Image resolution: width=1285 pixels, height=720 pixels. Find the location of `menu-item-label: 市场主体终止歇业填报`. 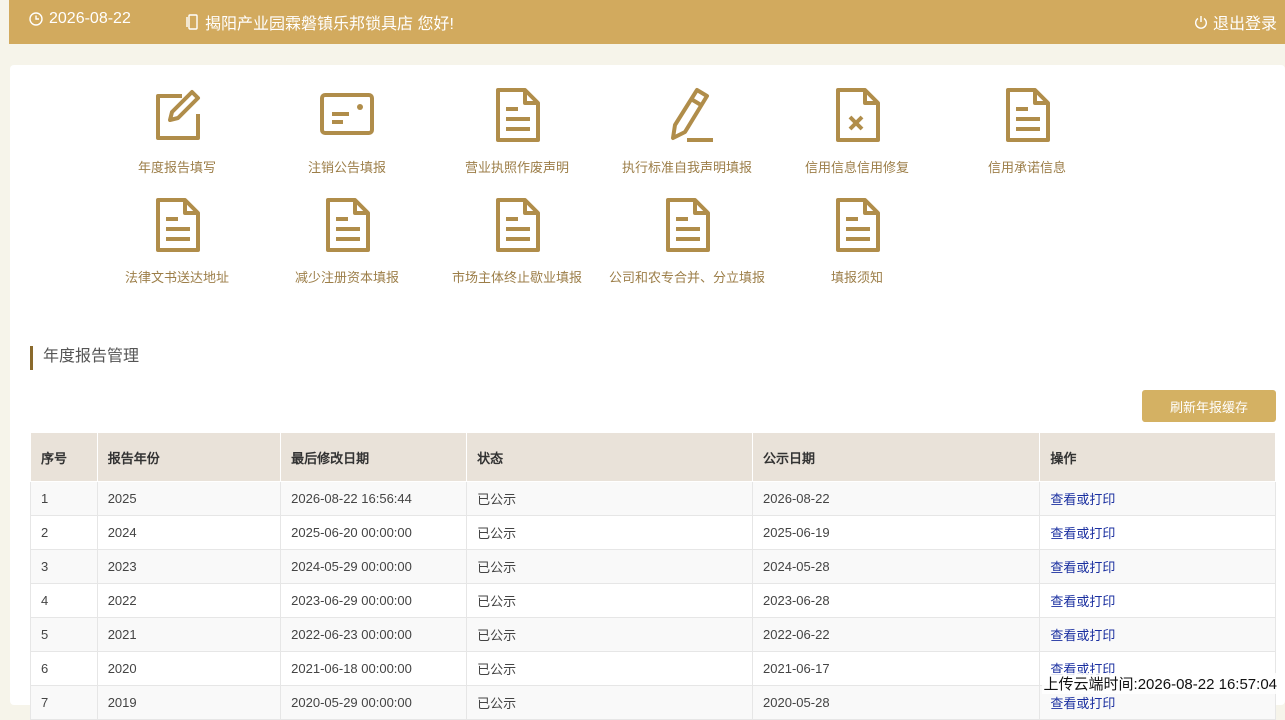

menu-item-label: 市场主体终止歇业填报 is located at coordinates (516, 277).